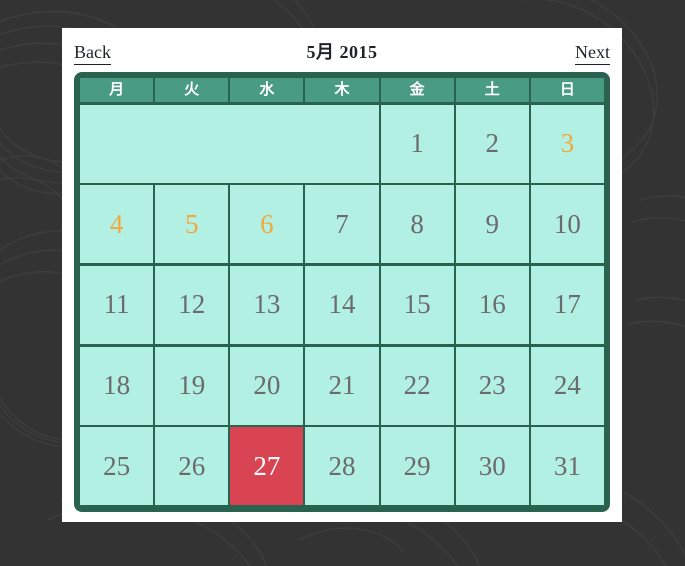 The image size is (685, 566). What do you see at coordinates (117, 90) in the screenshot?
I see `weekday-header-monday: 月` at bounding box center [117, 90].